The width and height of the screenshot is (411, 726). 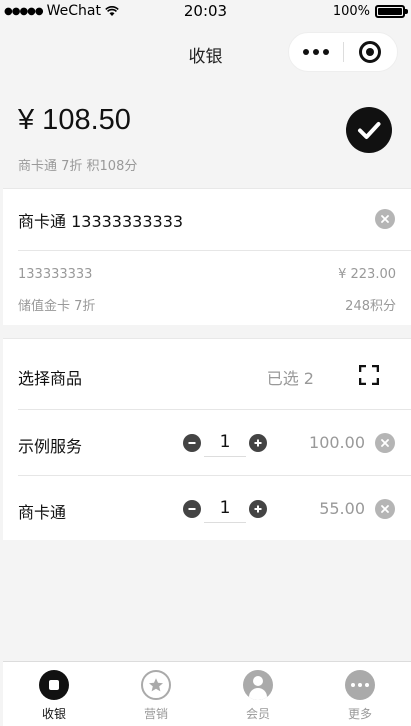 What do you see at coordinates (205, 134) in the screenshot?
I see `amount-summary: ¥ 108.50 商卡通 7折 积108分` at bounding box center [205, 134].